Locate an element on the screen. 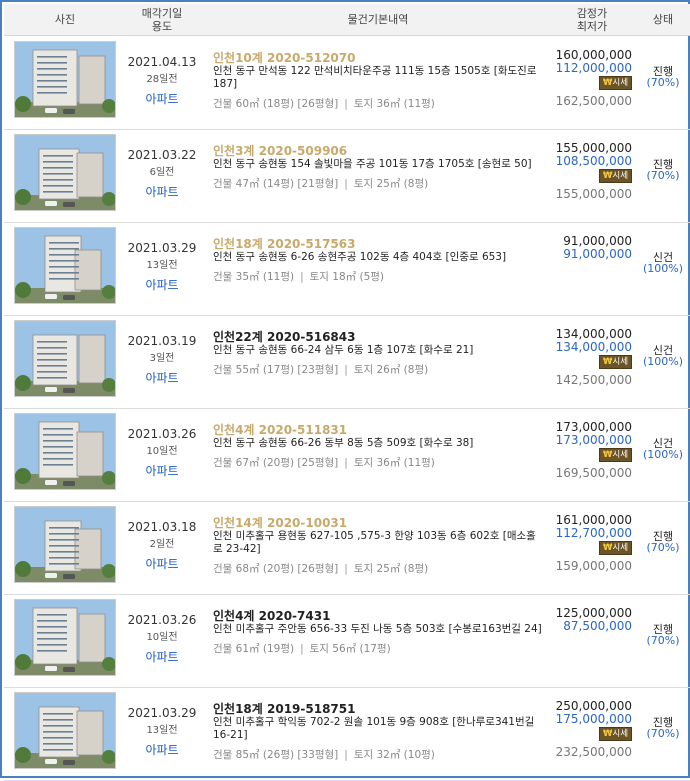 This screenshot has height=781, width=690. appraisal-price: 250,000,000 is located at coordinates (593, 706).